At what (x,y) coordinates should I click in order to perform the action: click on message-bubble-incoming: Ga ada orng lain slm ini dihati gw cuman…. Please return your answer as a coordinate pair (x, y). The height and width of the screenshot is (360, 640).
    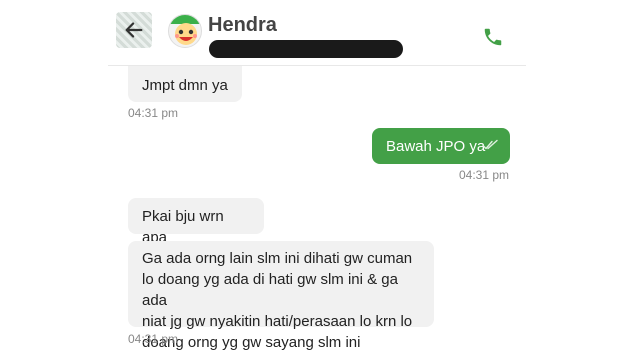
    Looking at the image, I should click on (281, 296).